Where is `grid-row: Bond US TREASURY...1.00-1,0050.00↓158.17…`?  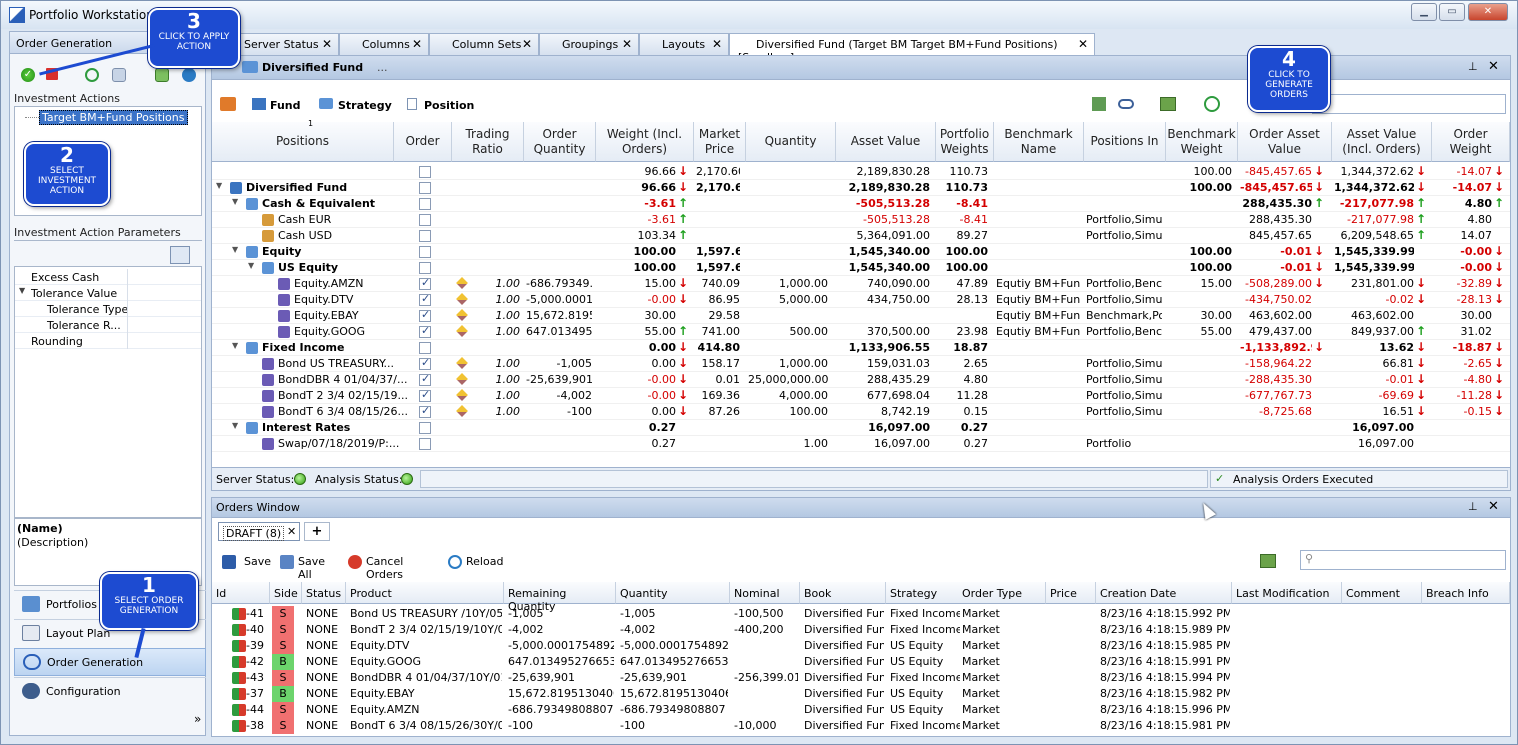
grid-row: Bond US TREASURY...1.00-1,0050.00↓158.17… is located at coordinates (861, 364).